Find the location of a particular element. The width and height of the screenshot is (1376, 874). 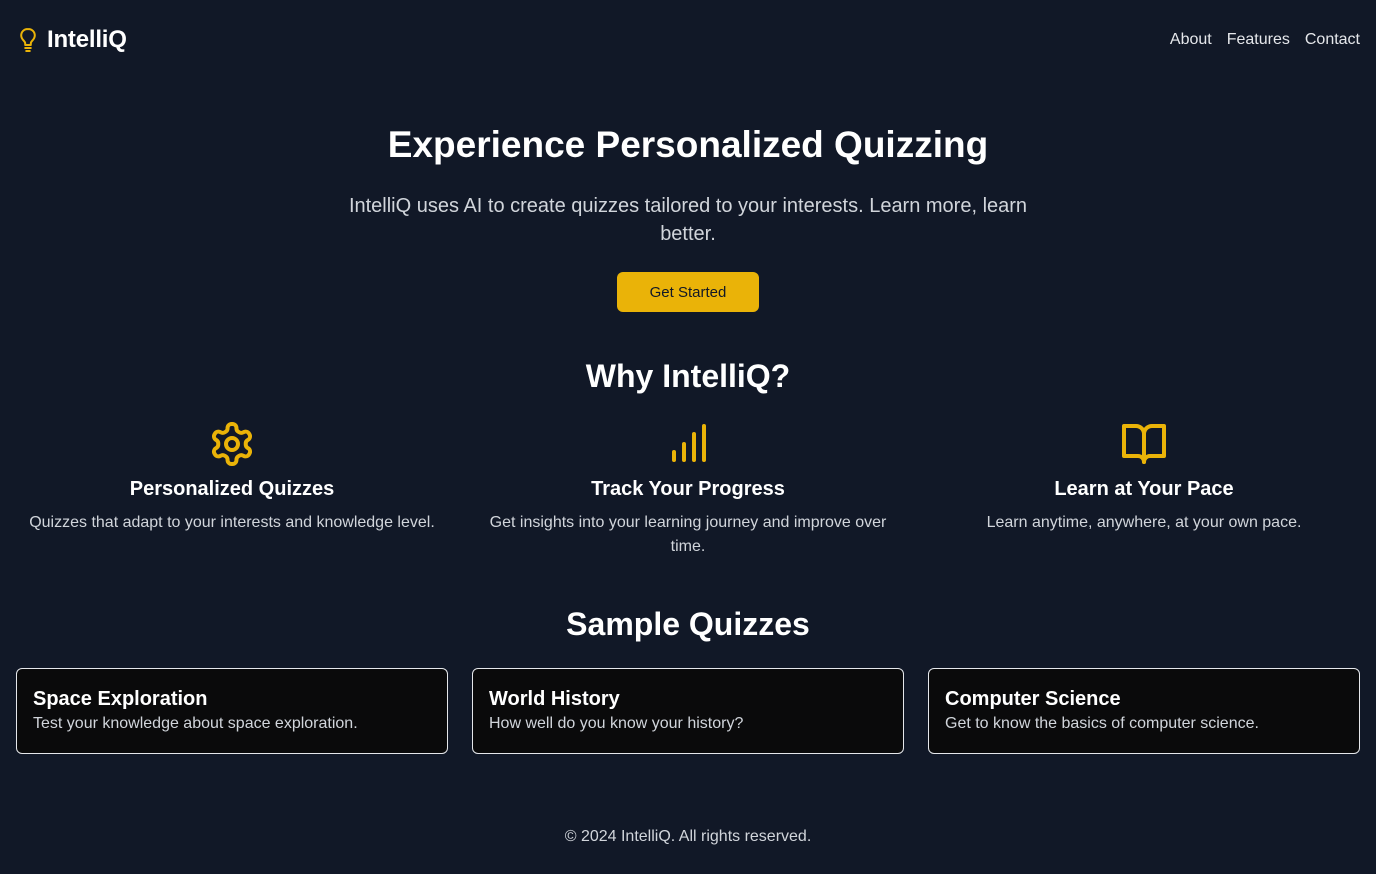

gear-icon is located at coordinates (232, 444).